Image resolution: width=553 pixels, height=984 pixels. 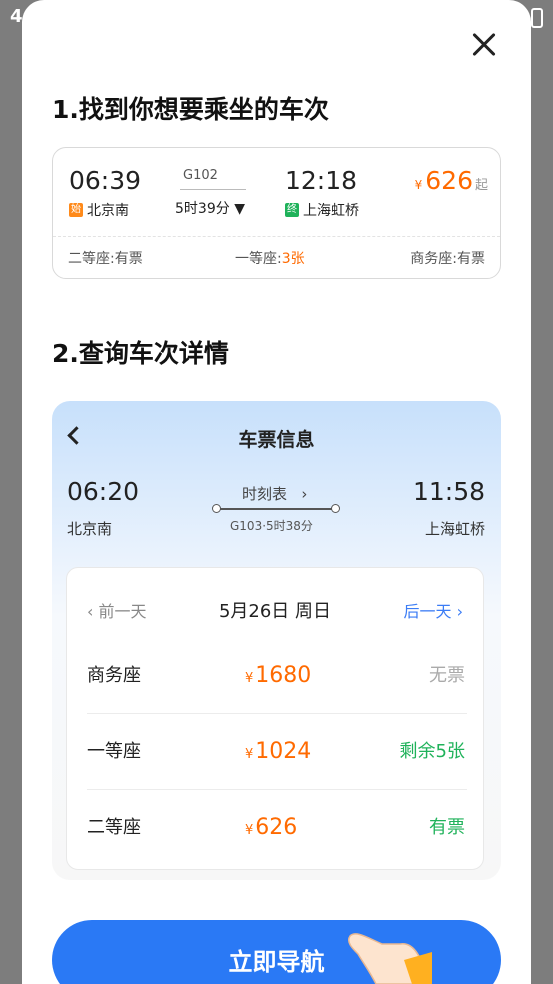 I want to click on detail-depart-time: 06:20, so click(x=103, y=491).